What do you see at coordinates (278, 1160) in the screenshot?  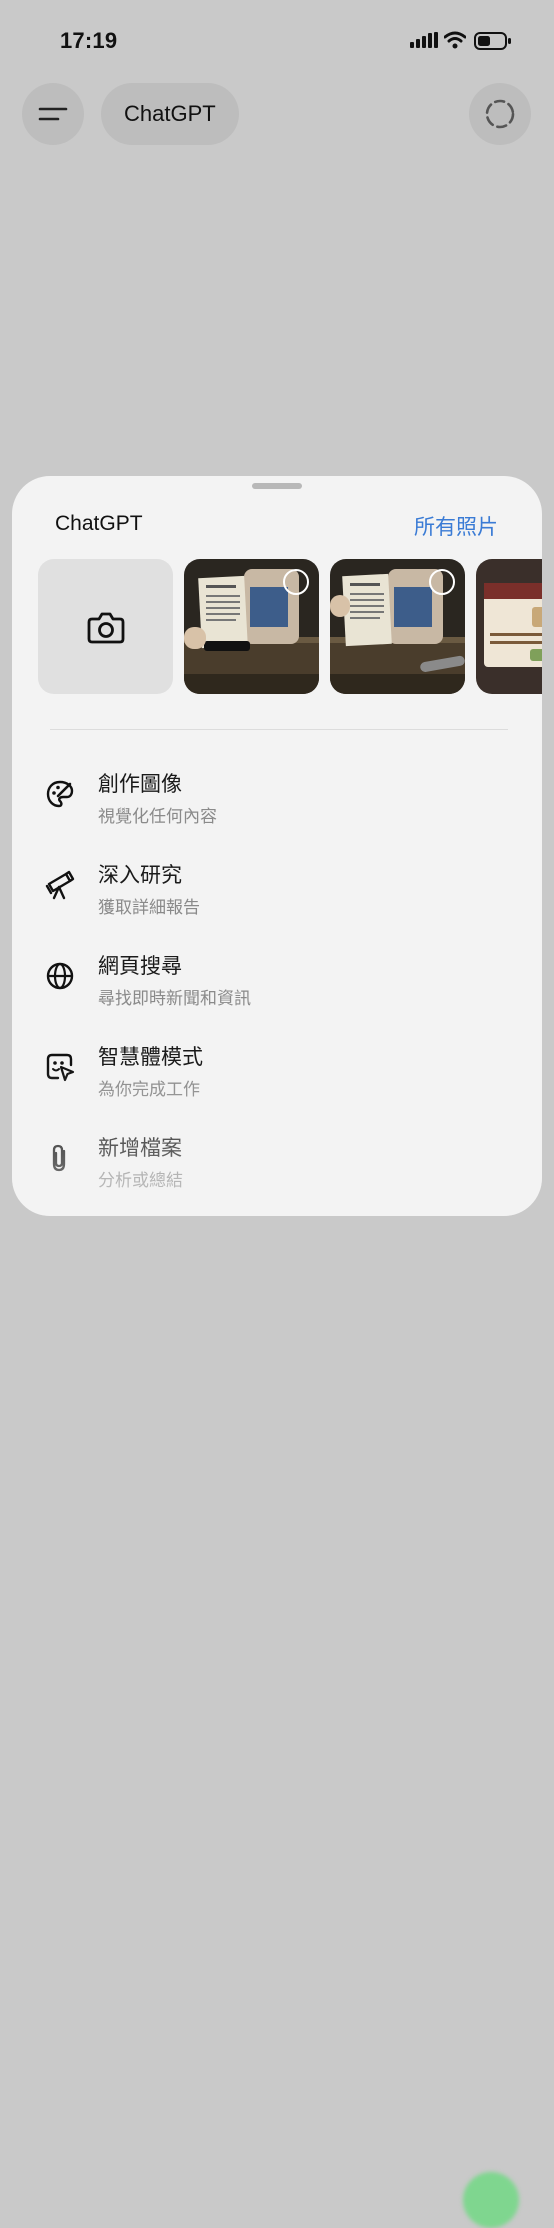 I see `menu-item-add-file: 新增檔案 分析或總結` at bounding box center [278, 1160].